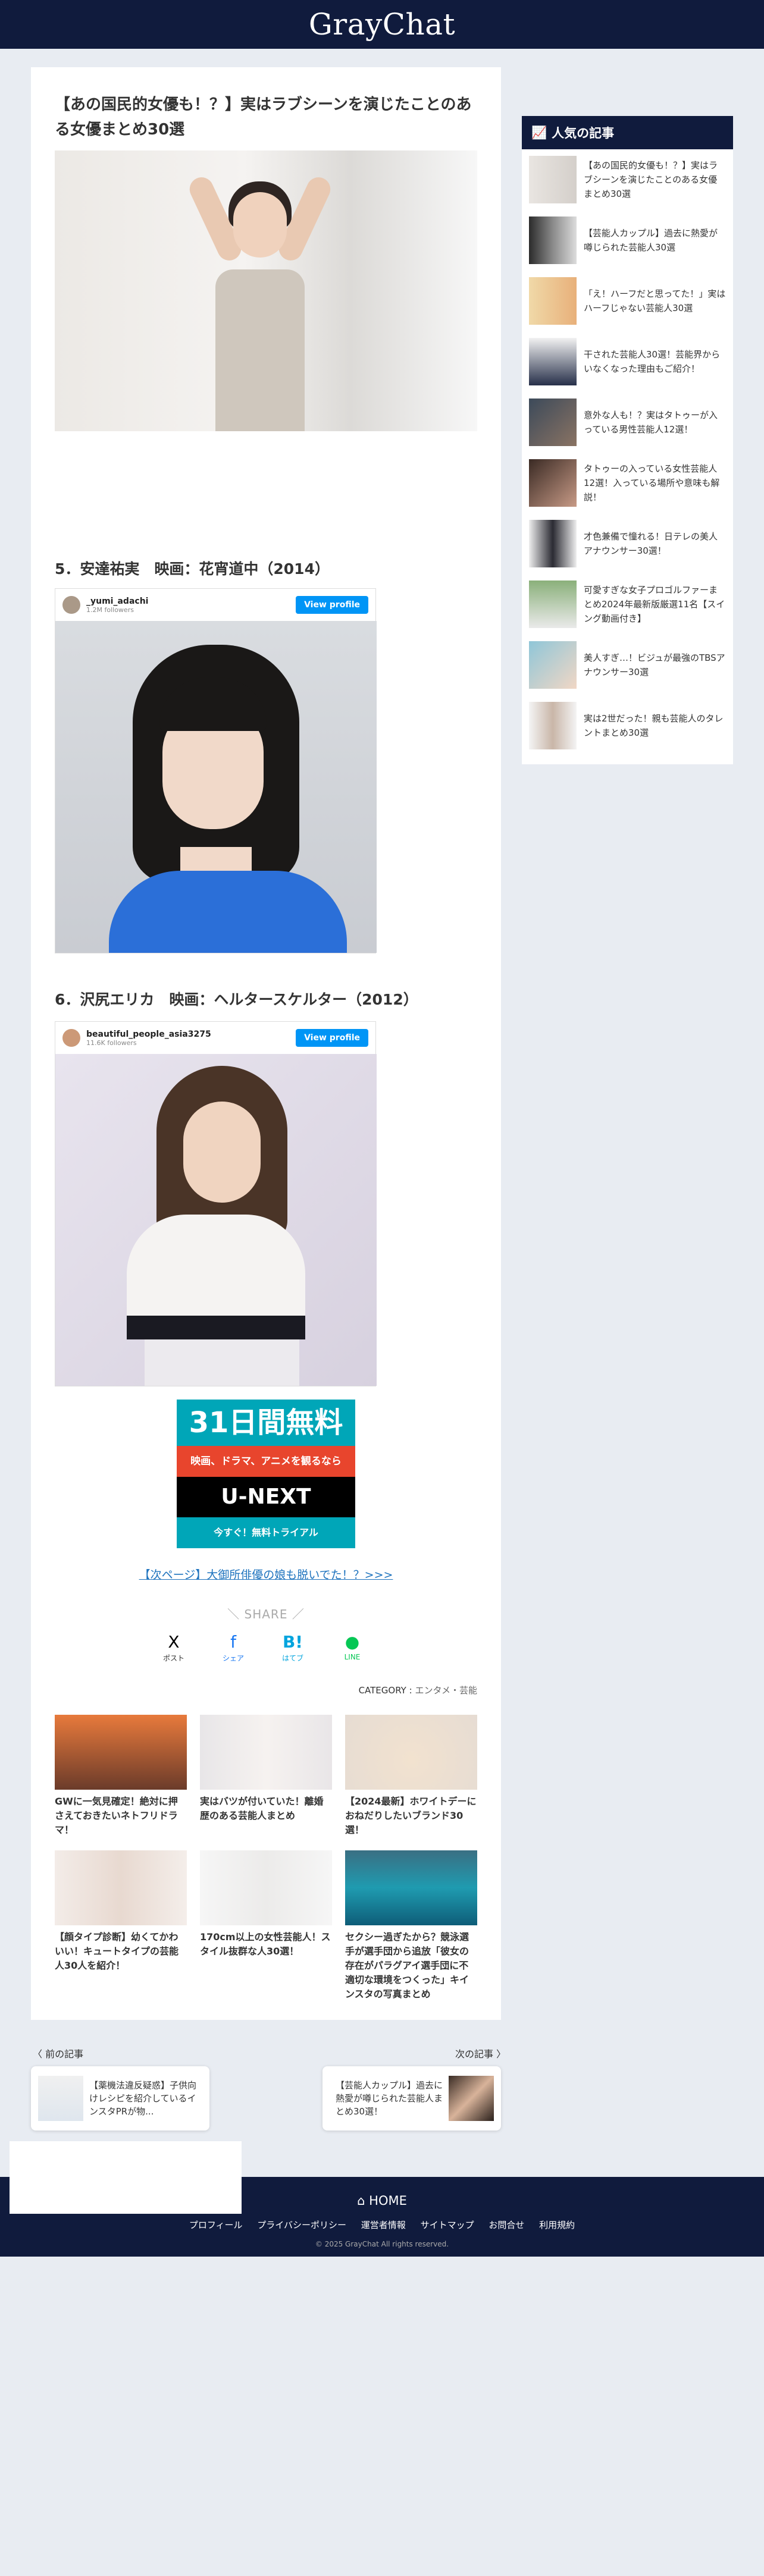  I want to click on prev-article-thumb, so click(60, 2098).